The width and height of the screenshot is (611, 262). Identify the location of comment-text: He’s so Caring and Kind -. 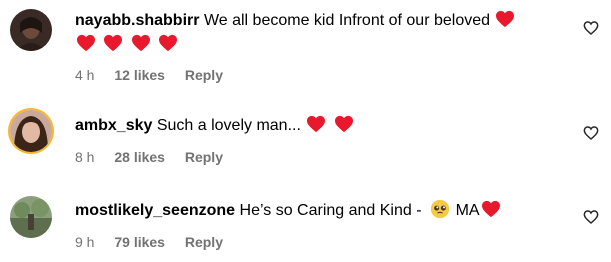
(330, 210).